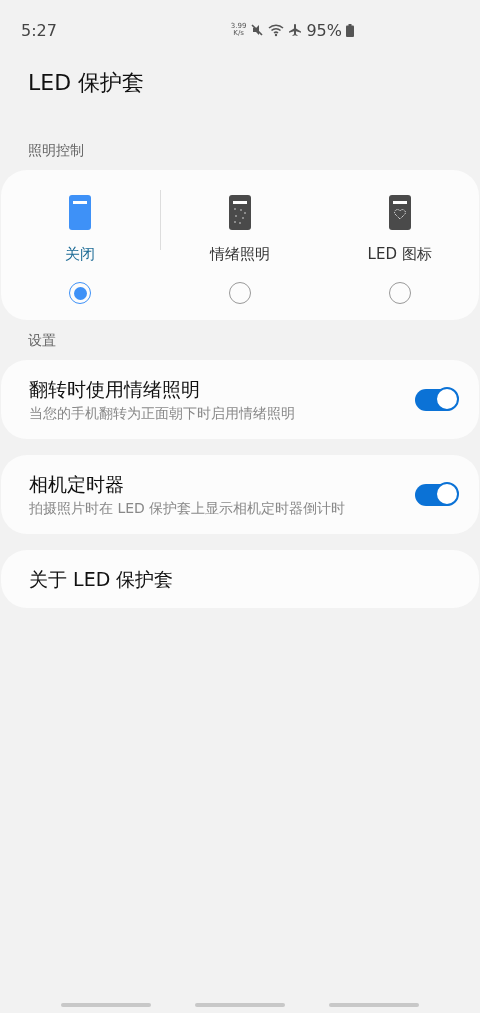 Image resolution: width=480 pixels, height=1013 pixels. What do you see at coordinates (162, 413) in the screenshot?
I see `setting-description: 当您的手机翻转为正面朝下时启用情绪照明` at bounding box center [162, 413].